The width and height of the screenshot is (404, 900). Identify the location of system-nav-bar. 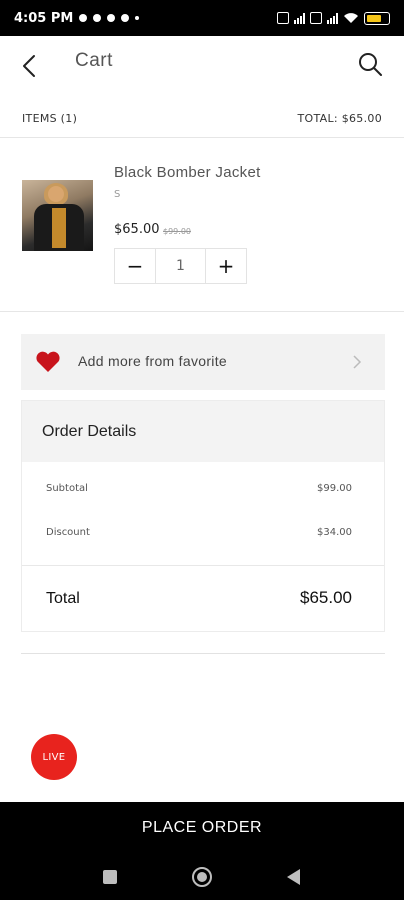
(202, 877).